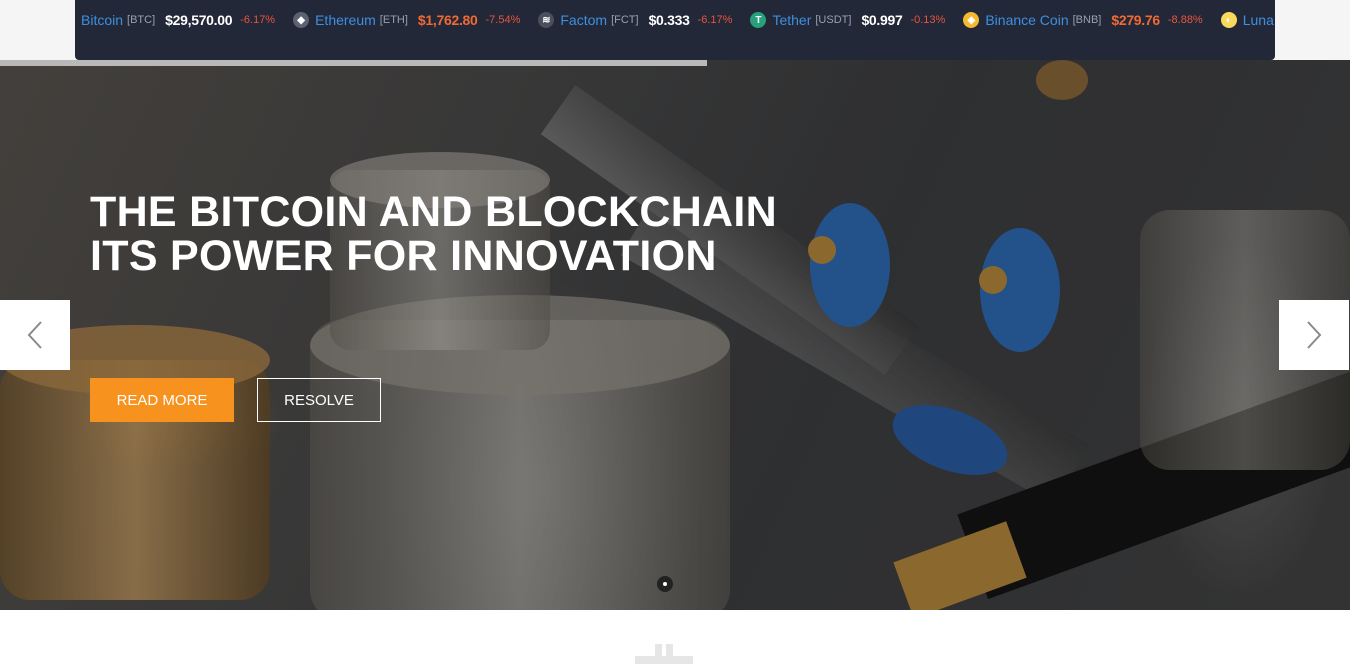 The image size is (1350, 664). Describe the element at coordinates (928, 20) in the screenshot. I see `coin-change: -0.13%` at that location.